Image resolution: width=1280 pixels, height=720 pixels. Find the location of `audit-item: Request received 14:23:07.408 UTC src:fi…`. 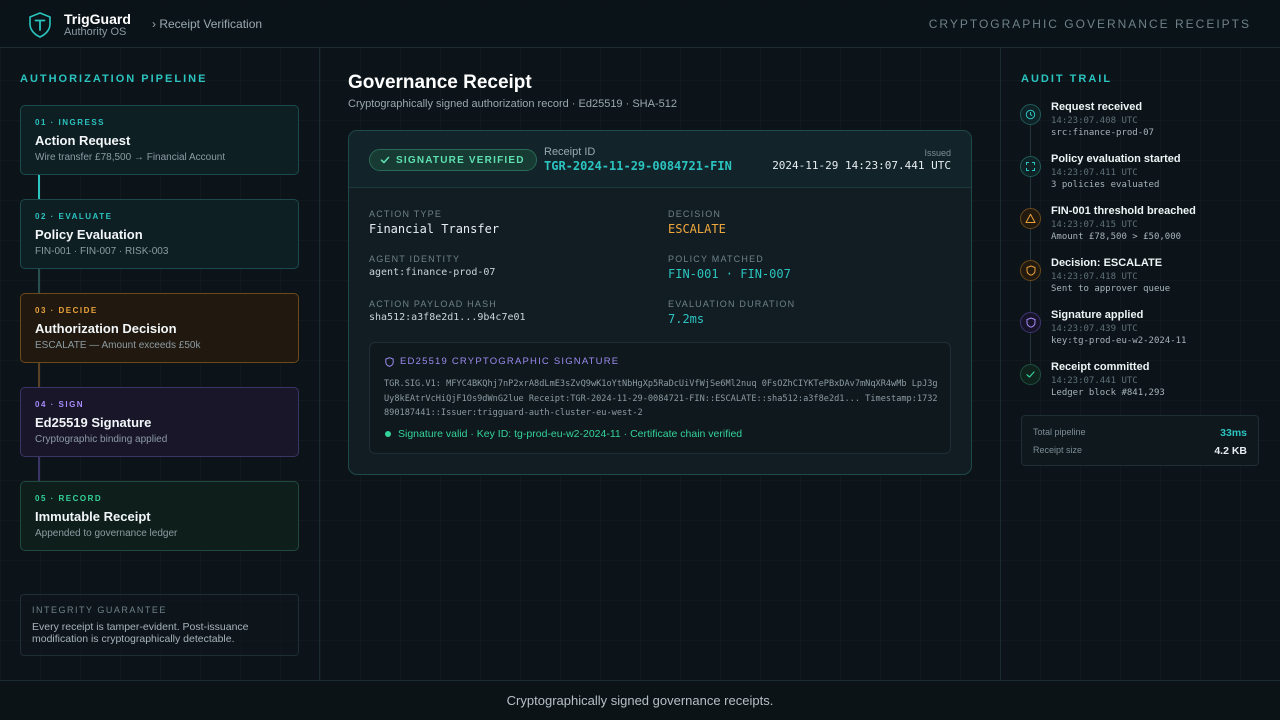

audit-item: Request received 14:23:07.408 UTC src:fi… is located at coordinates (1140, 125).